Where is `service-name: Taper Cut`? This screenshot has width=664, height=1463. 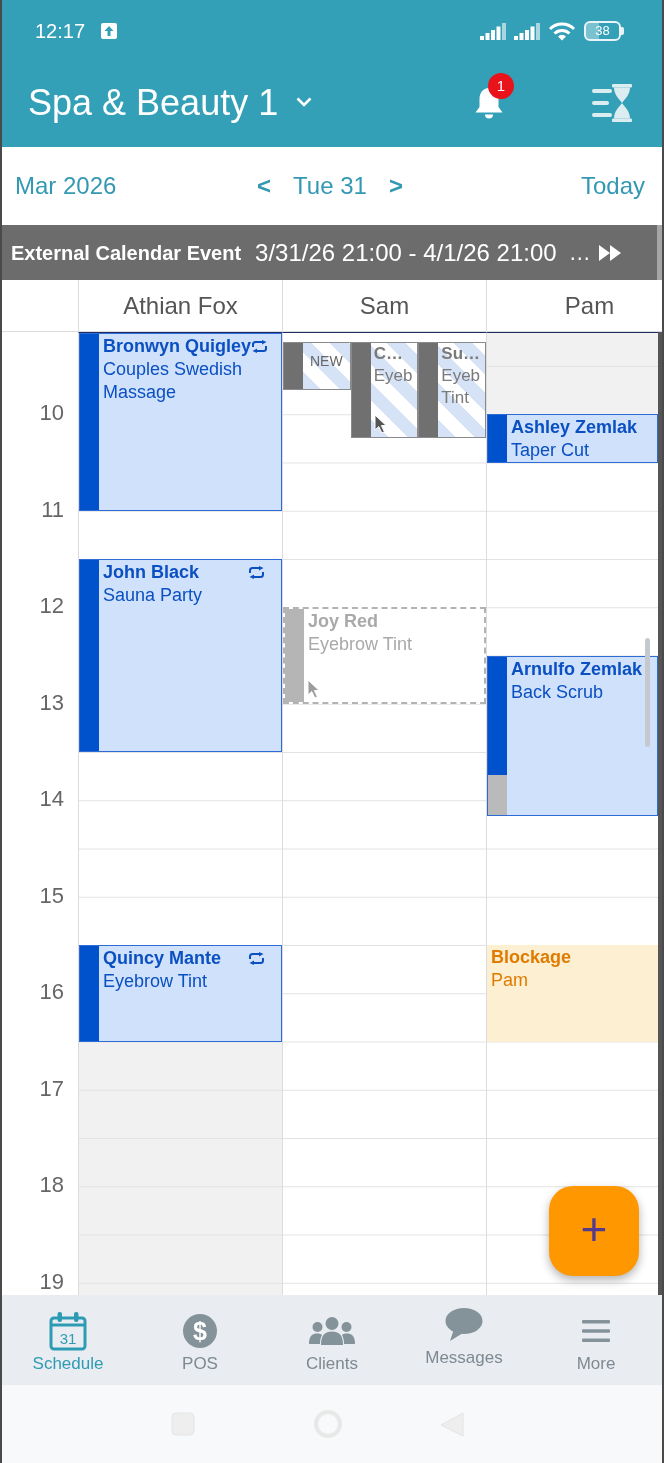 service-name: Taper Cut is located at coordinates (551, 450).